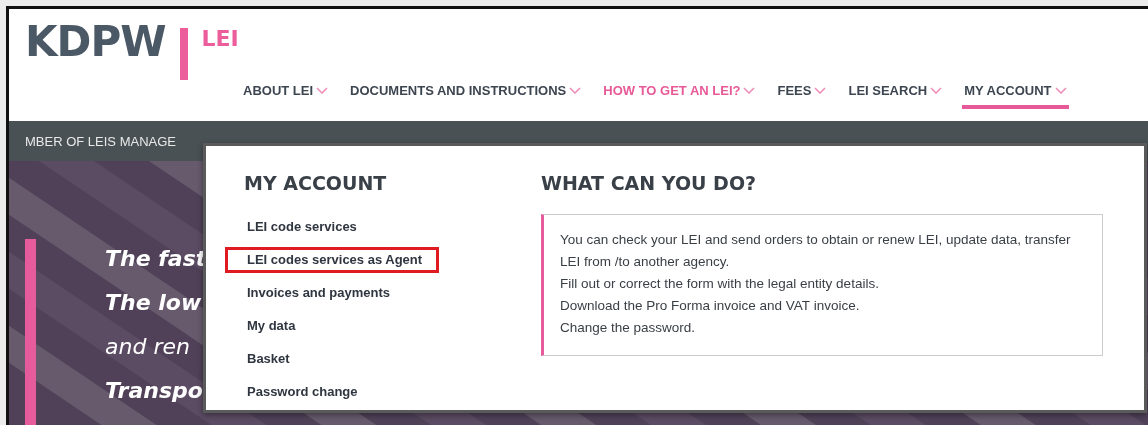 The image size is (1148, 425). I want to click on menu-link: Invoices and payments, so click(316, 293).